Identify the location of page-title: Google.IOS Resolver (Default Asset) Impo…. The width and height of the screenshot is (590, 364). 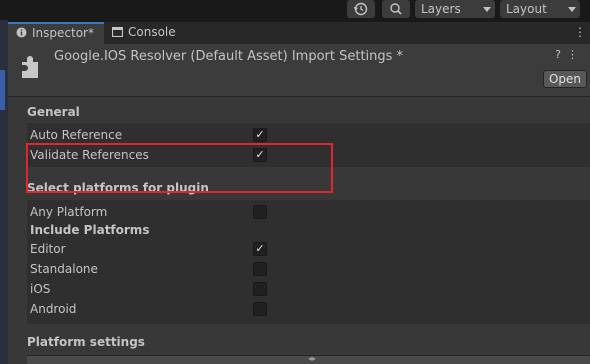
(229, 56).